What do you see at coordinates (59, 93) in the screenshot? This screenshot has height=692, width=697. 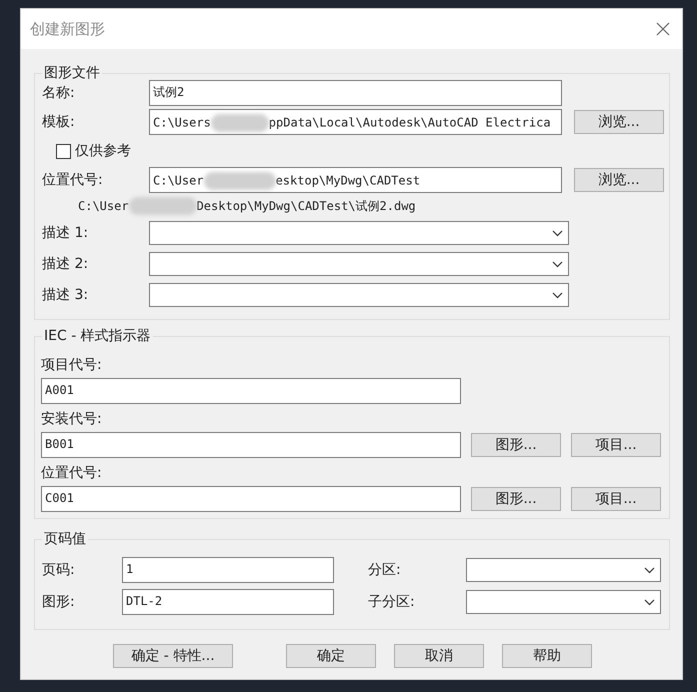 I see `field-label: 名称:` at bounding box center [59, 93].